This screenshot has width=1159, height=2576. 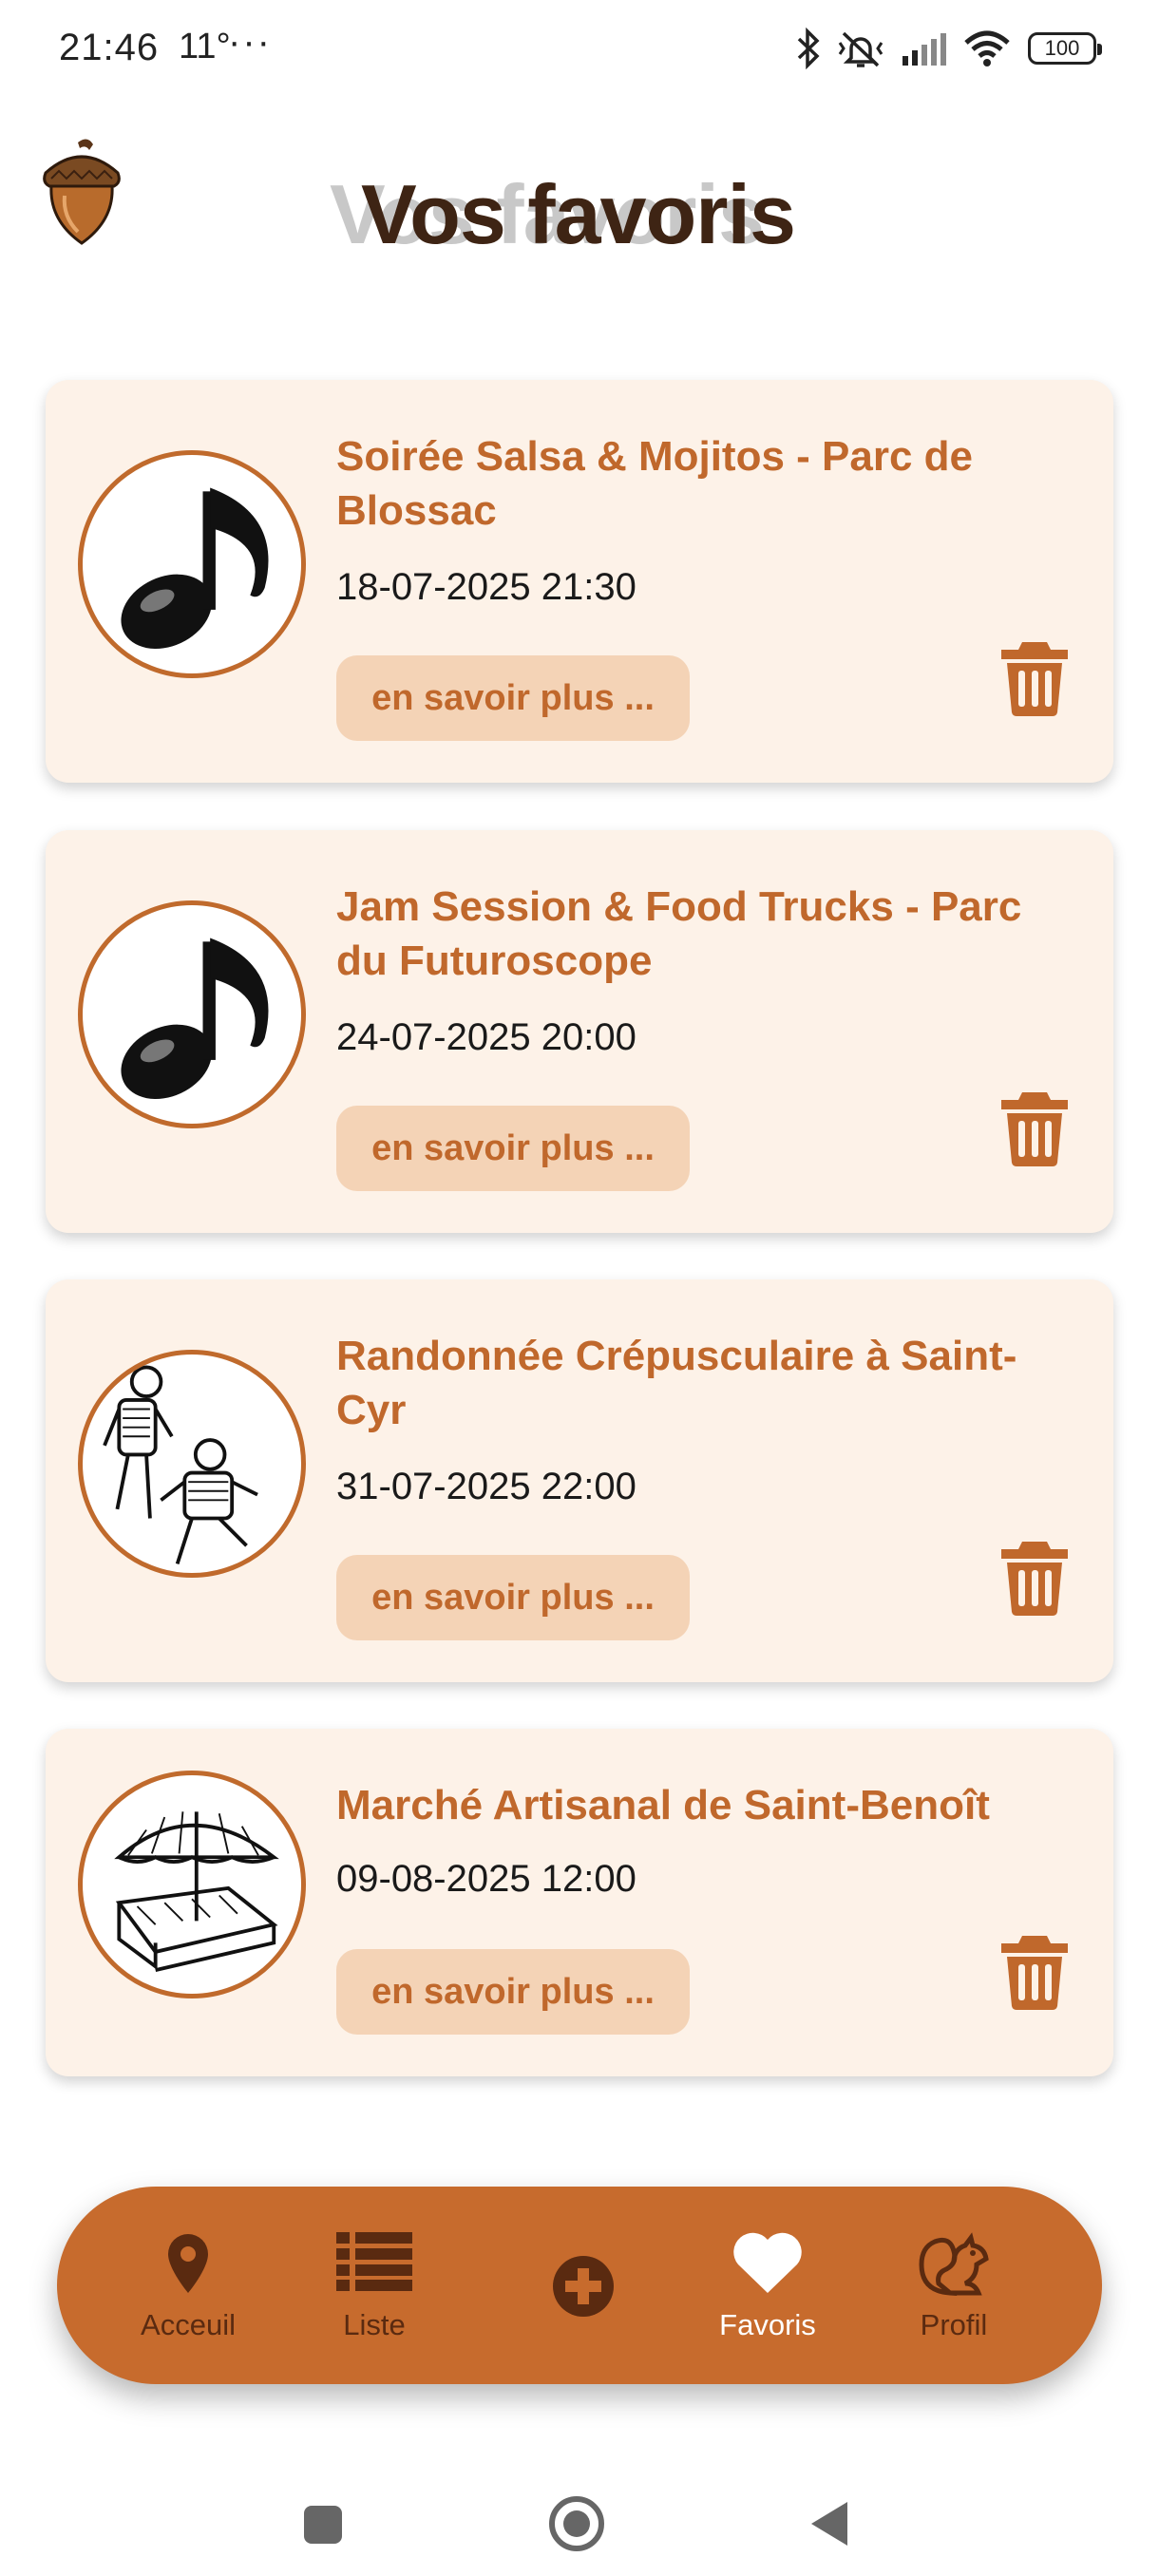 I want to click on hikers-sketch-icon, so click(x=180, y=1465).